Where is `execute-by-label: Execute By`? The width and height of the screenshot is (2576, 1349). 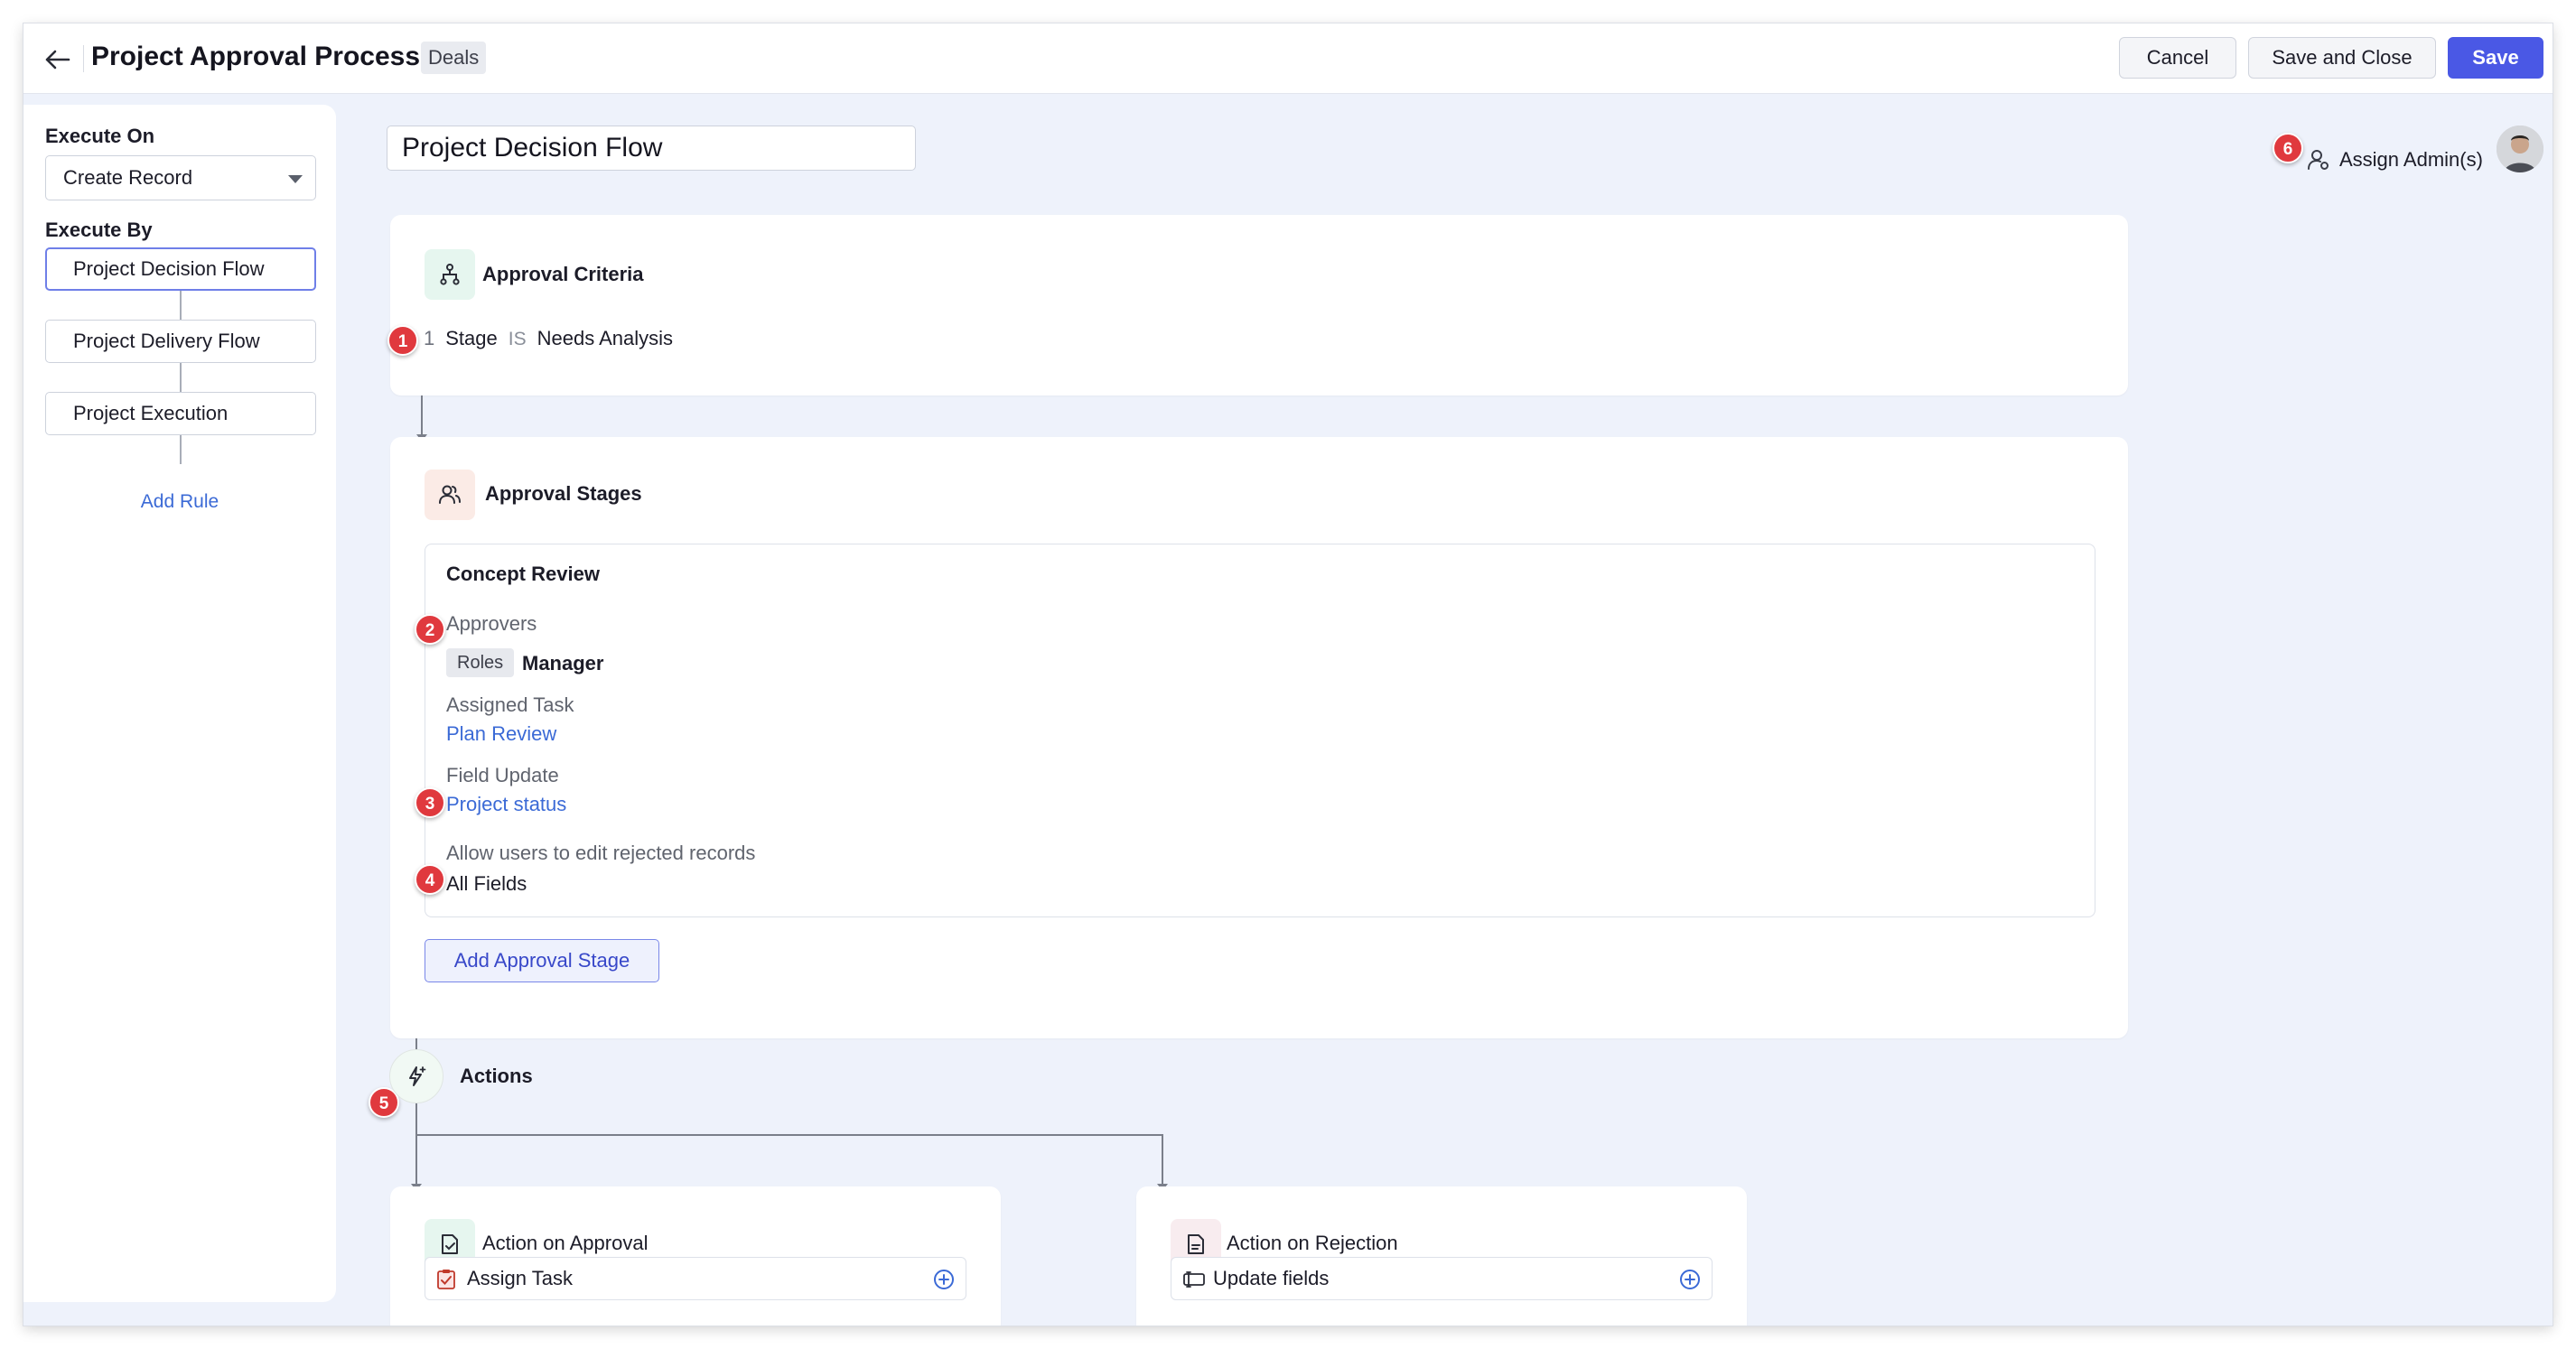 execute-by-label: Execute By is located at coordinates (99, 230).